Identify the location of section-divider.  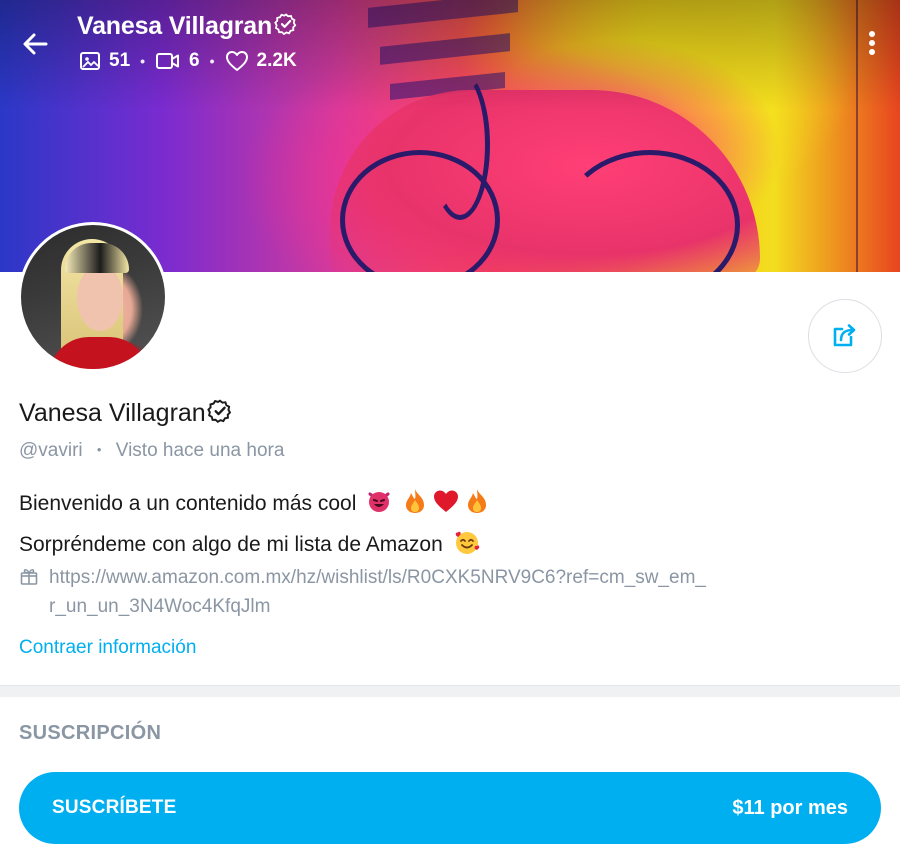
(450, 691).